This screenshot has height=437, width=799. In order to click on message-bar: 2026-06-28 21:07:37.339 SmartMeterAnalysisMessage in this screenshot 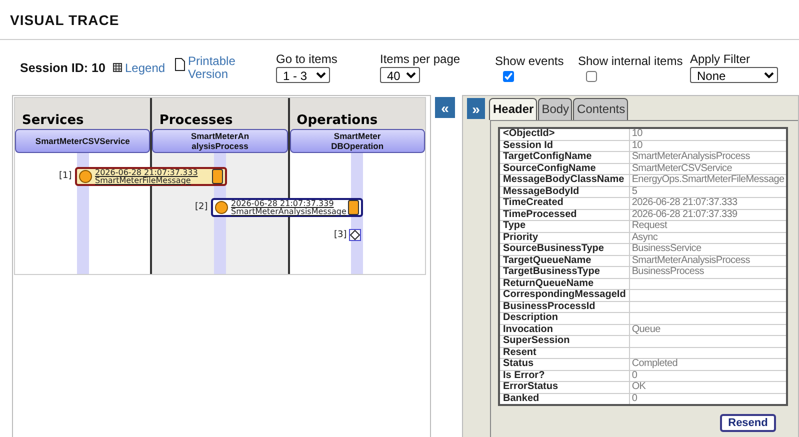, I will do `click(287, 207)`.